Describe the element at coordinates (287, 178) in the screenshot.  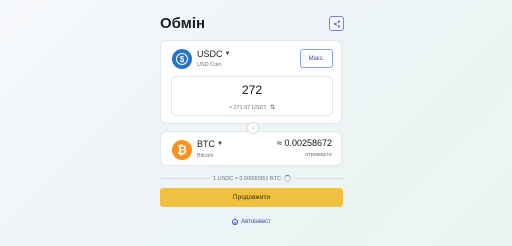
I see `refresh-spinner-icon` at that location.